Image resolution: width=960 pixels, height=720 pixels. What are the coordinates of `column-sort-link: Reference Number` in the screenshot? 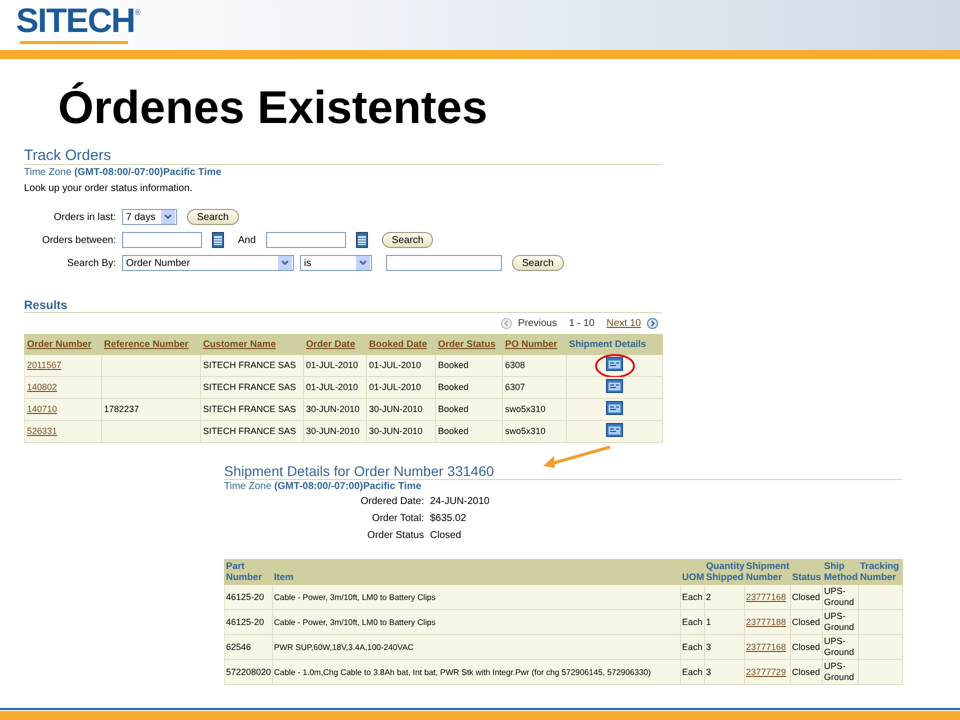 It's located at (146, 344).